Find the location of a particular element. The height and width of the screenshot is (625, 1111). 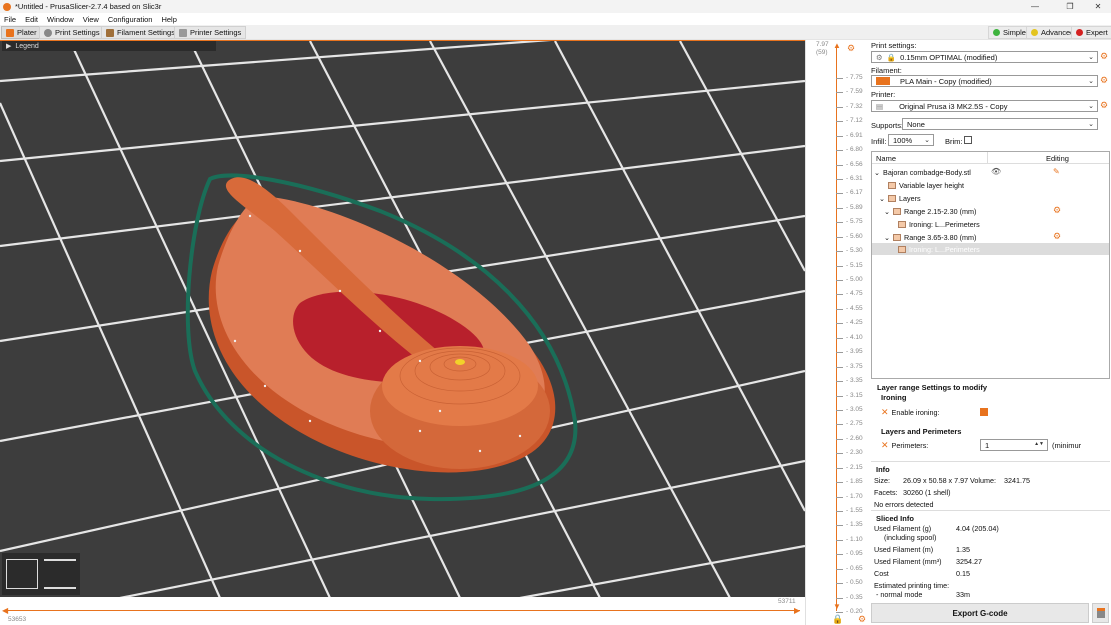

sliced-label: Cost is located at coordinates (881, 573).